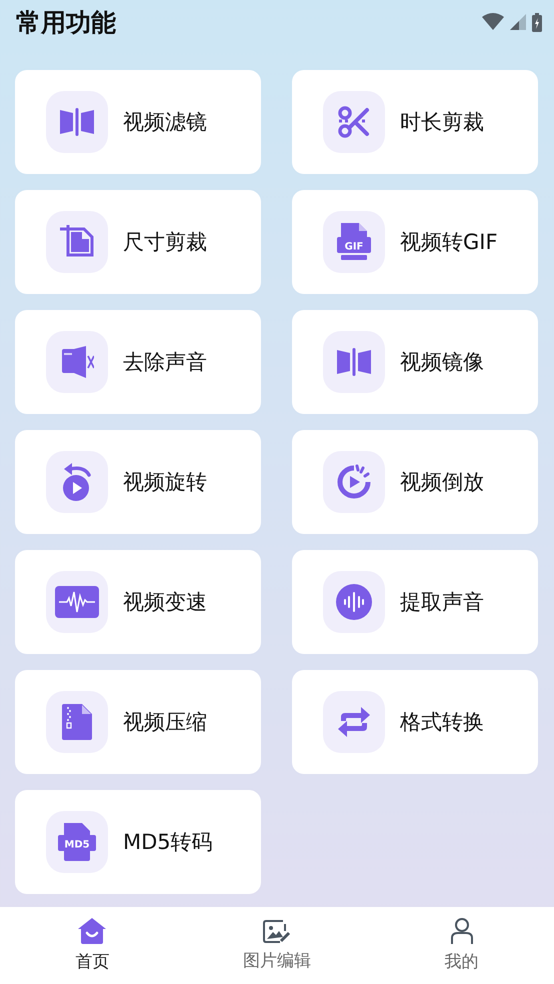 The image size is (554, 984). What do you see at coordinates (138, 842) in the screenshot?
I see `feature-card: MD5 MD5转码` at bounding box center [138, 842].